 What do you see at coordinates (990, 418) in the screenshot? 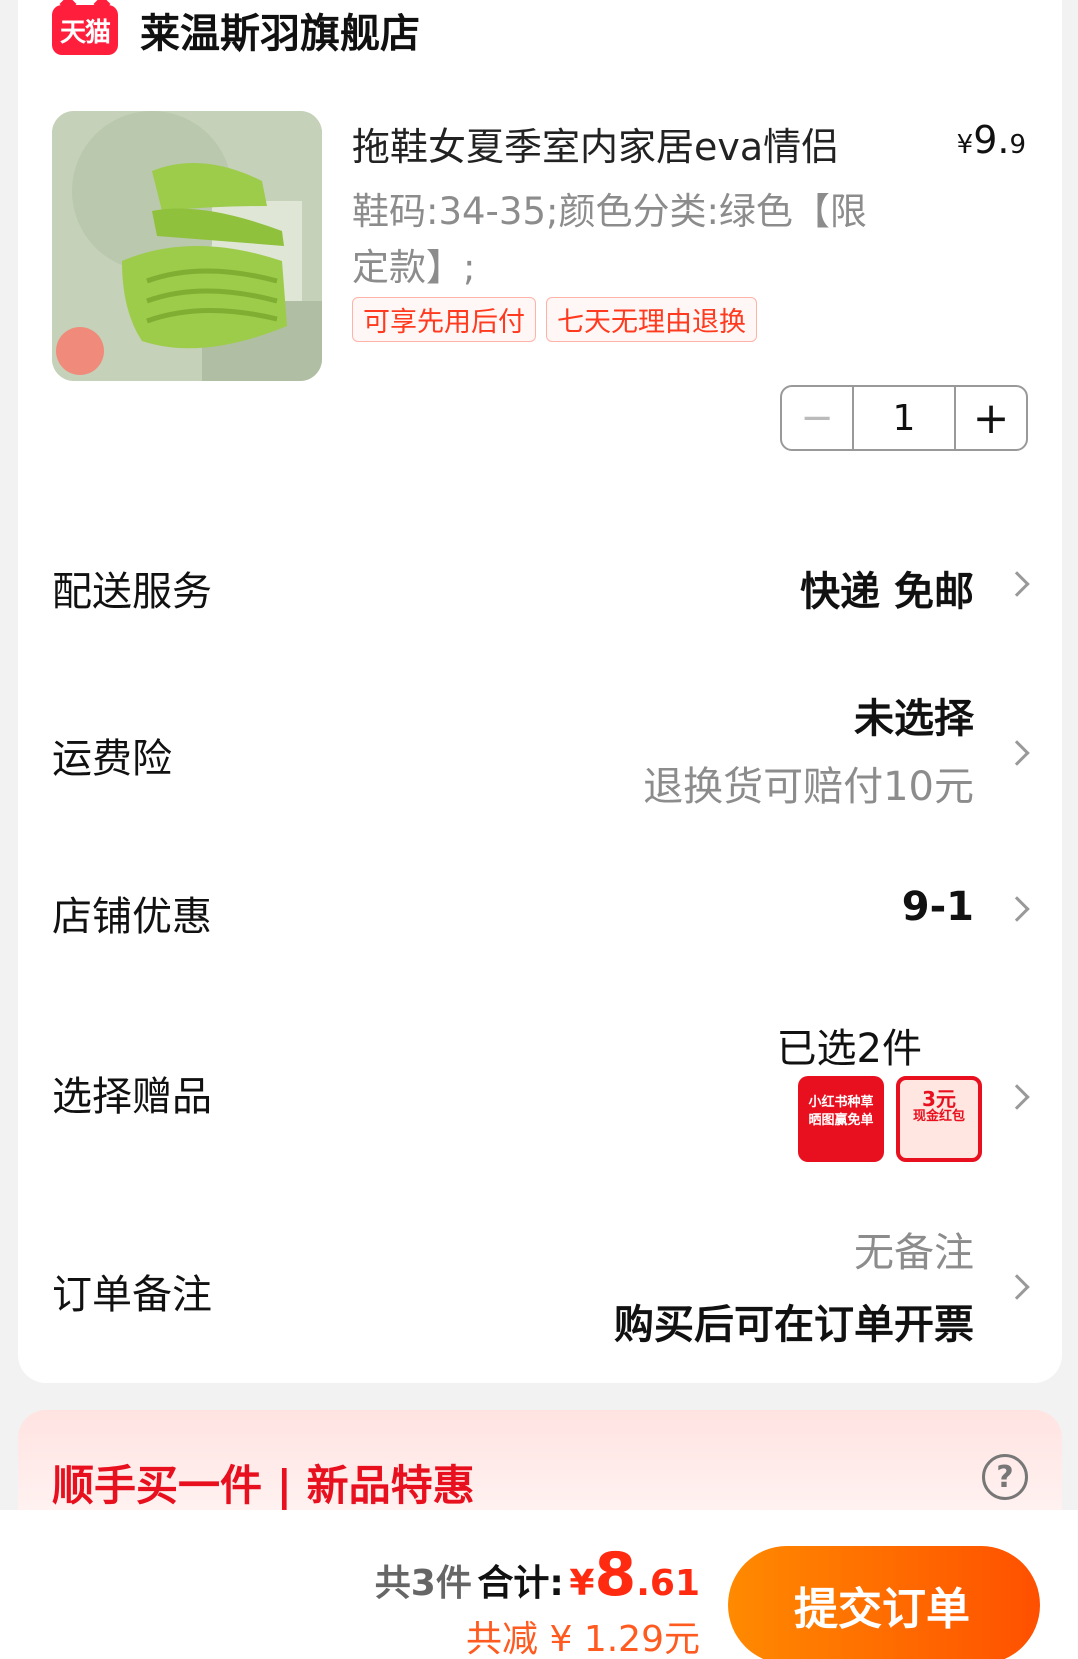
I see `increase-button: +` at bounding box center [990, 418].